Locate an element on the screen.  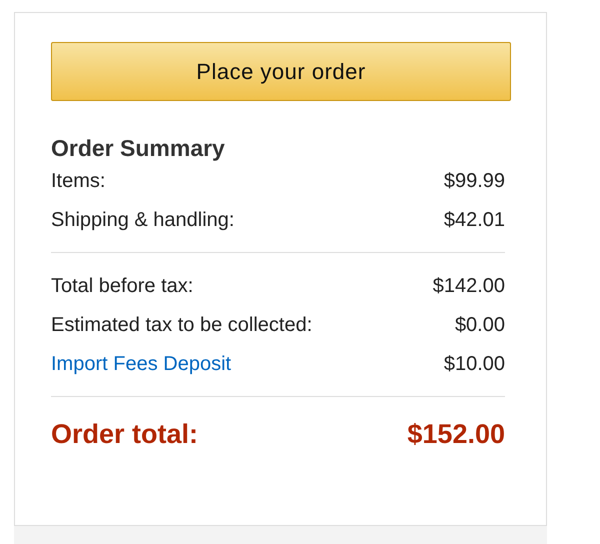
row-amount: $99.99 is located at coordinates (474, 181).